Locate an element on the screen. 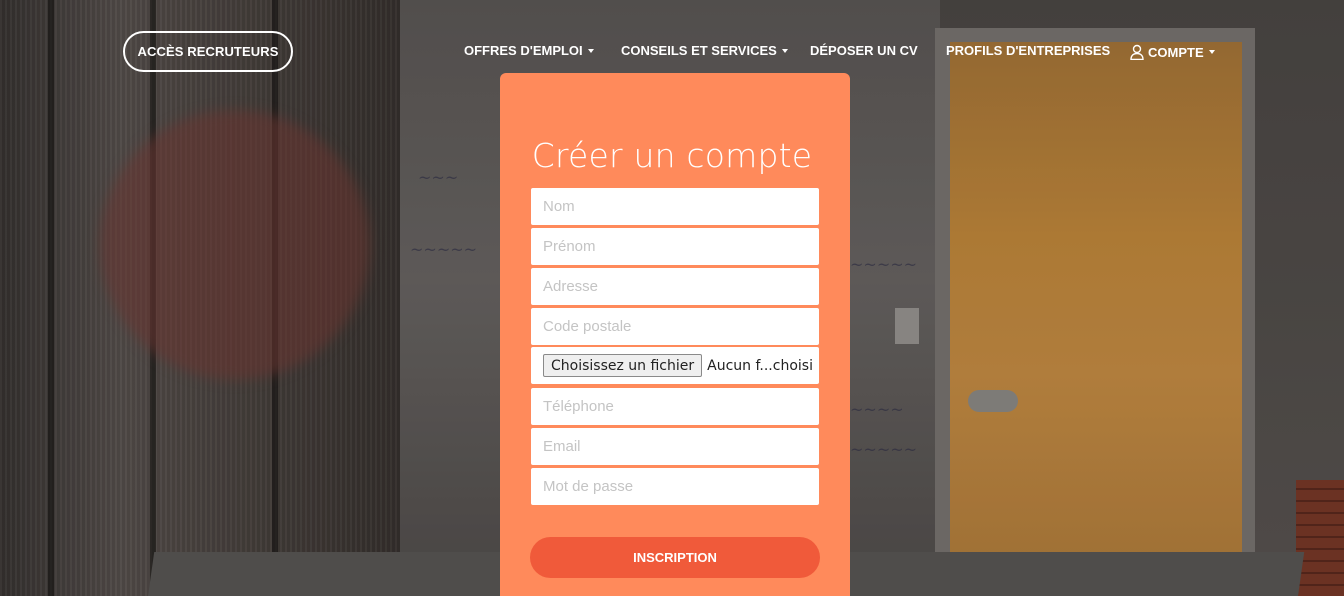 The image size is (1344, 596). nav-item-label: PROFILS D'ENTREPRISES is located at coordinates (1028, 50).